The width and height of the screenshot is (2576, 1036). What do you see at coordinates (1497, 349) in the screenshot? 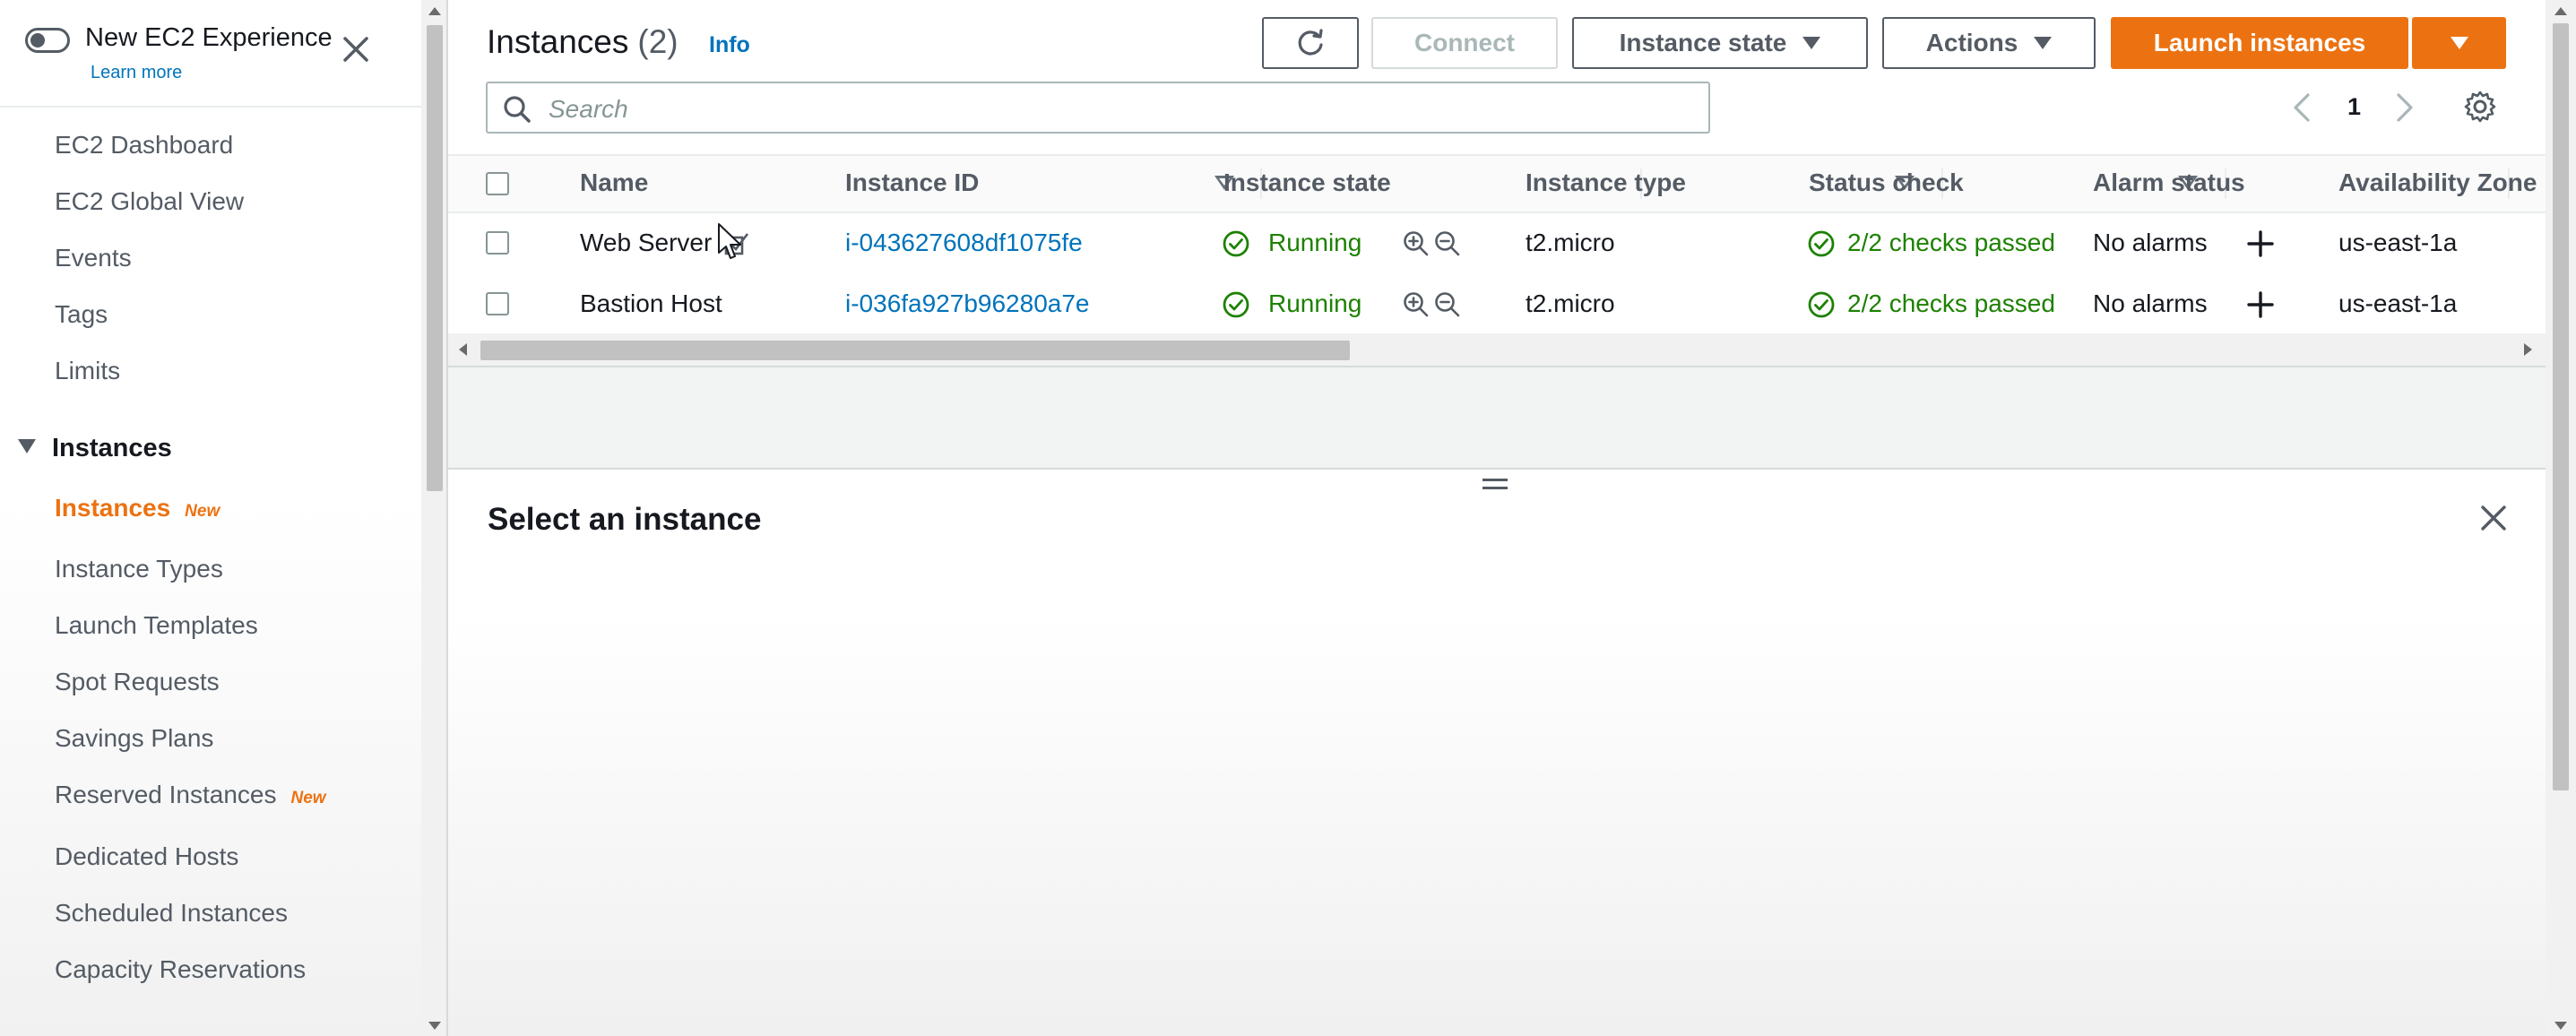
I see `table-horizontal-scrollbar` at bounding box center [1497, 349].